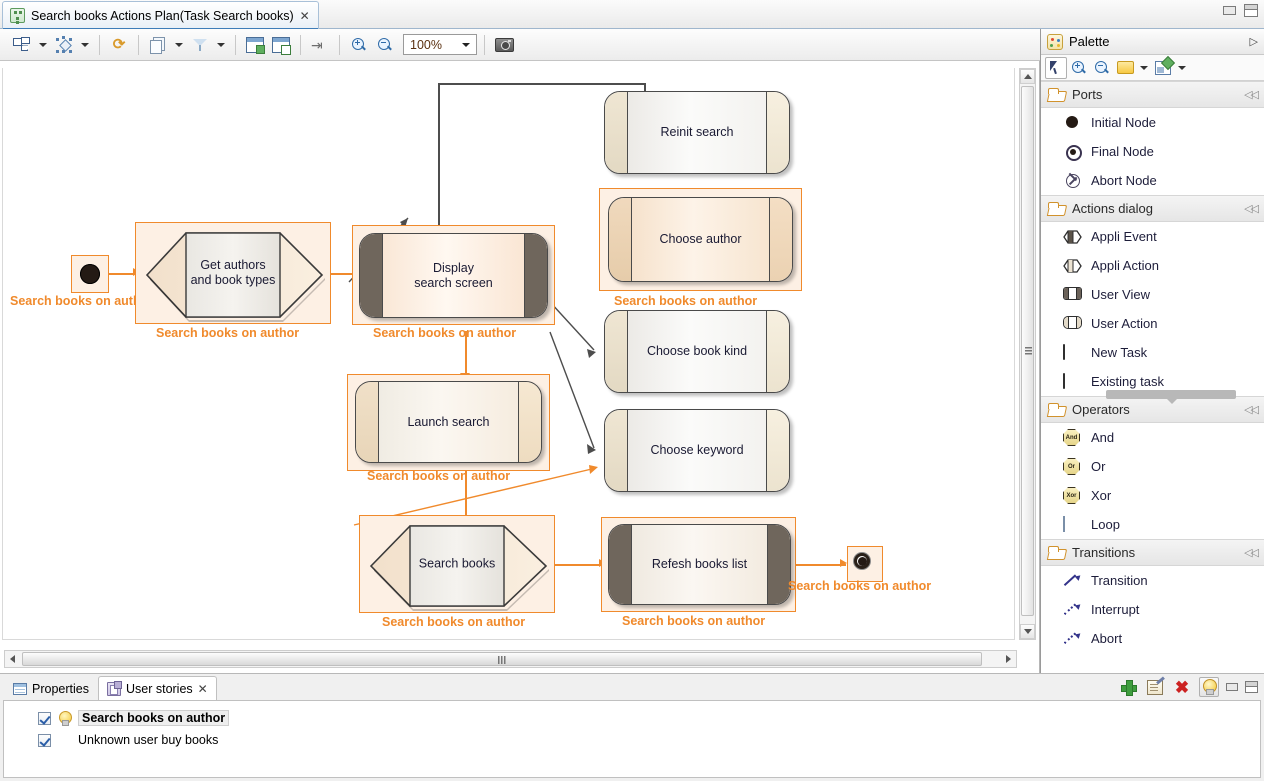 The width and height of the screenshot is (1264, 781). Describe the element at coordinates (281, 45) in the screenshot. I see `validate-button` at that location.